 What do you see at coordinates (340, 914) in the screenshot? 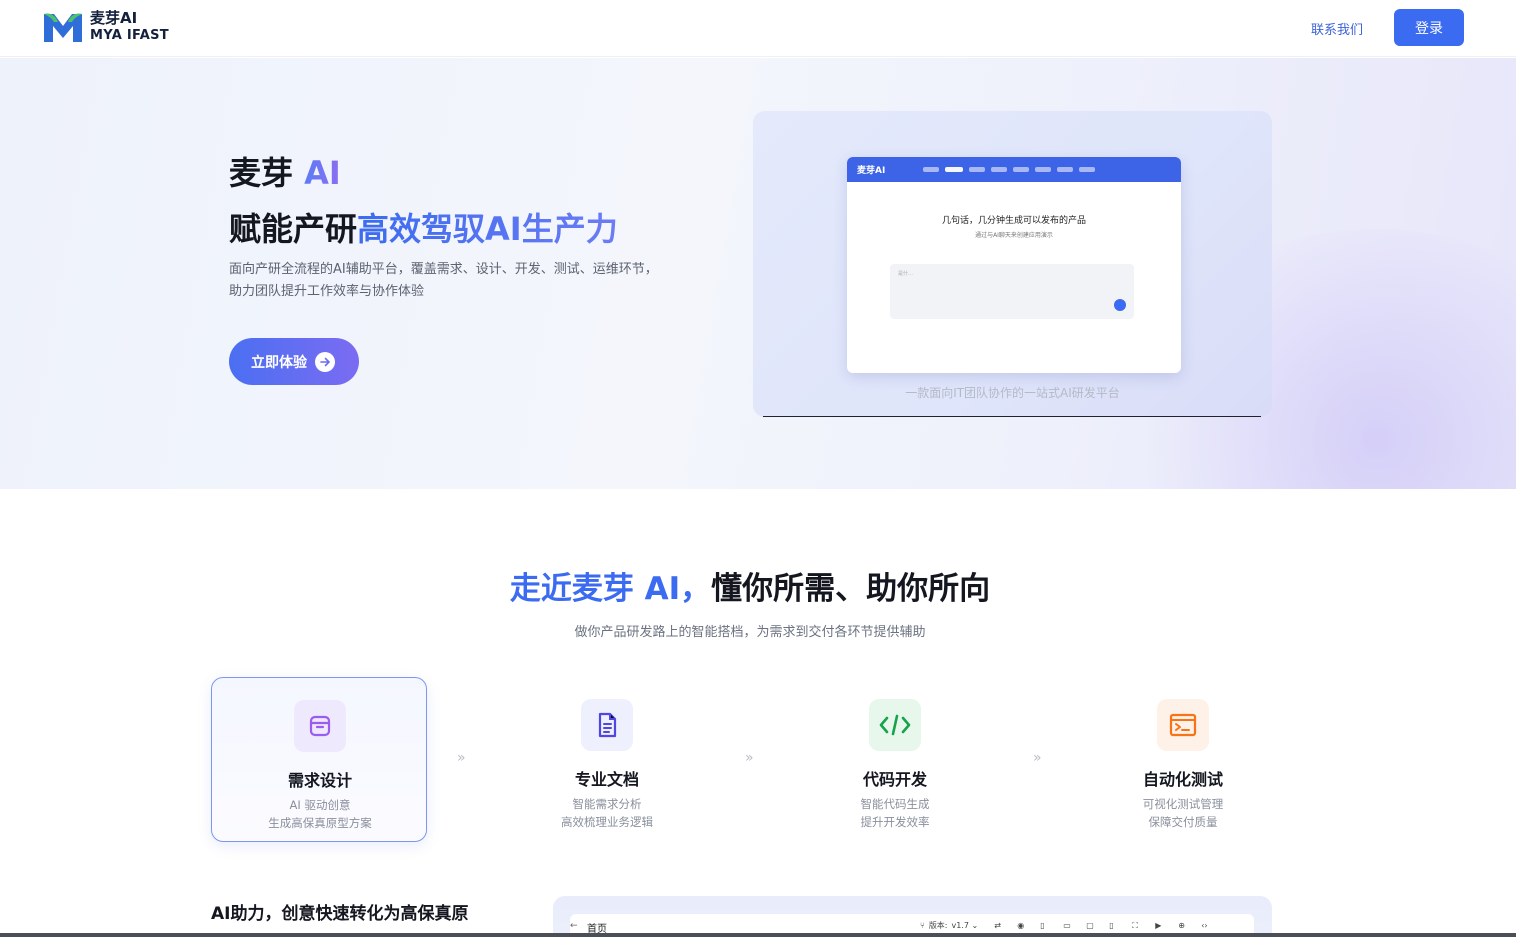
I see `prototype-section-heading: AI助力，创意快速转化为高保真原` at bounding box center [340, 914].